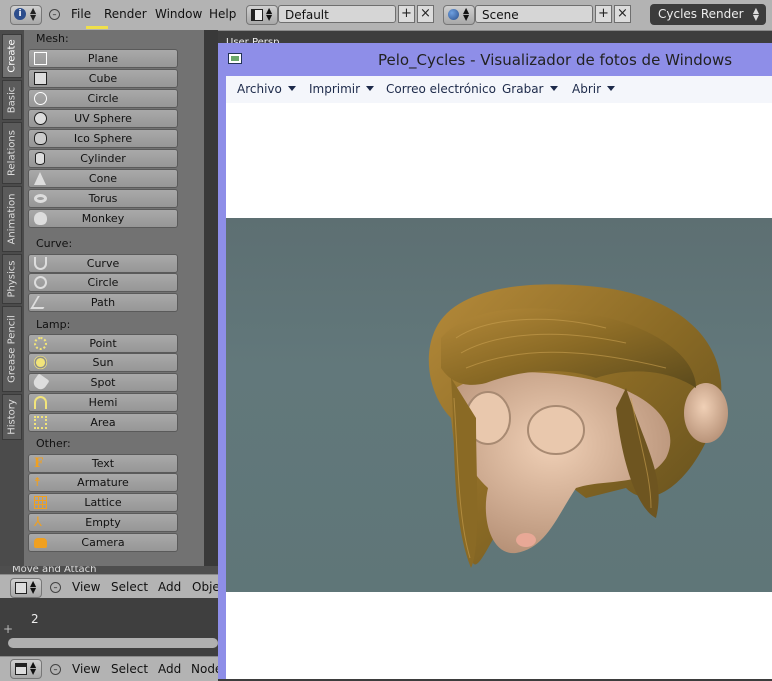 This screenshot has height=681, width=772. I want to click on add-sun-lamp-button: Sun, so click(103, 362).